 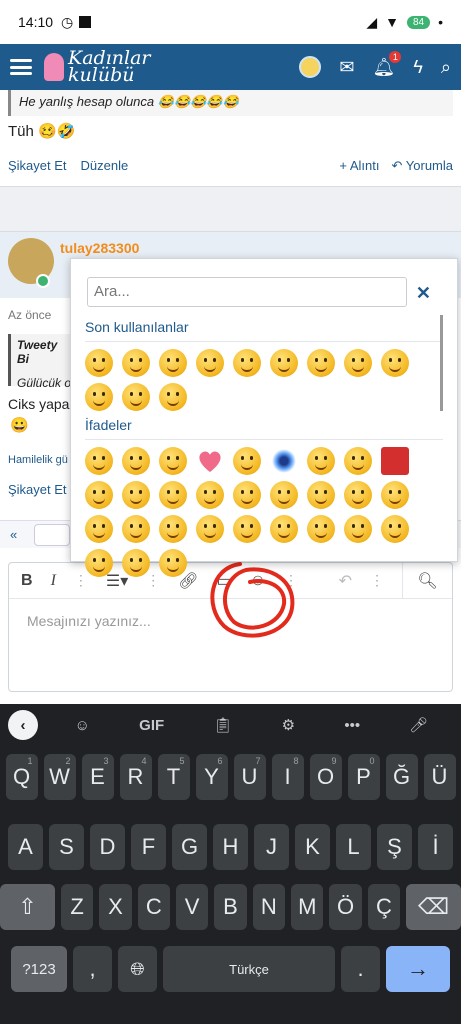 I want to click on chevron-left-icon: ‹, so click(x=23, y=725).